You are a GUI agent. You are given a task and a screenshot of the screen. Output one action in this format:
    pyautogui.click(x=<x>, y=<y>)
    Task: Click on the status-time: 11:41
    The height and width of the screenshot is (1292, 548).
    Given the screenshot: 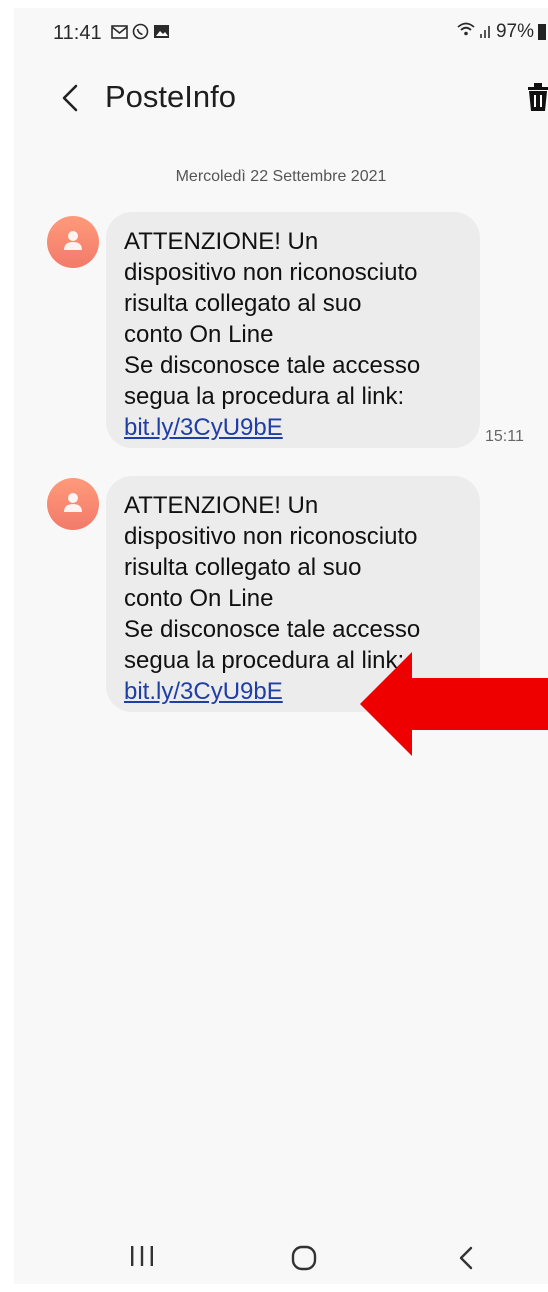 What is the action you would take?
    pyautogui.click(x=77, y=33)
    